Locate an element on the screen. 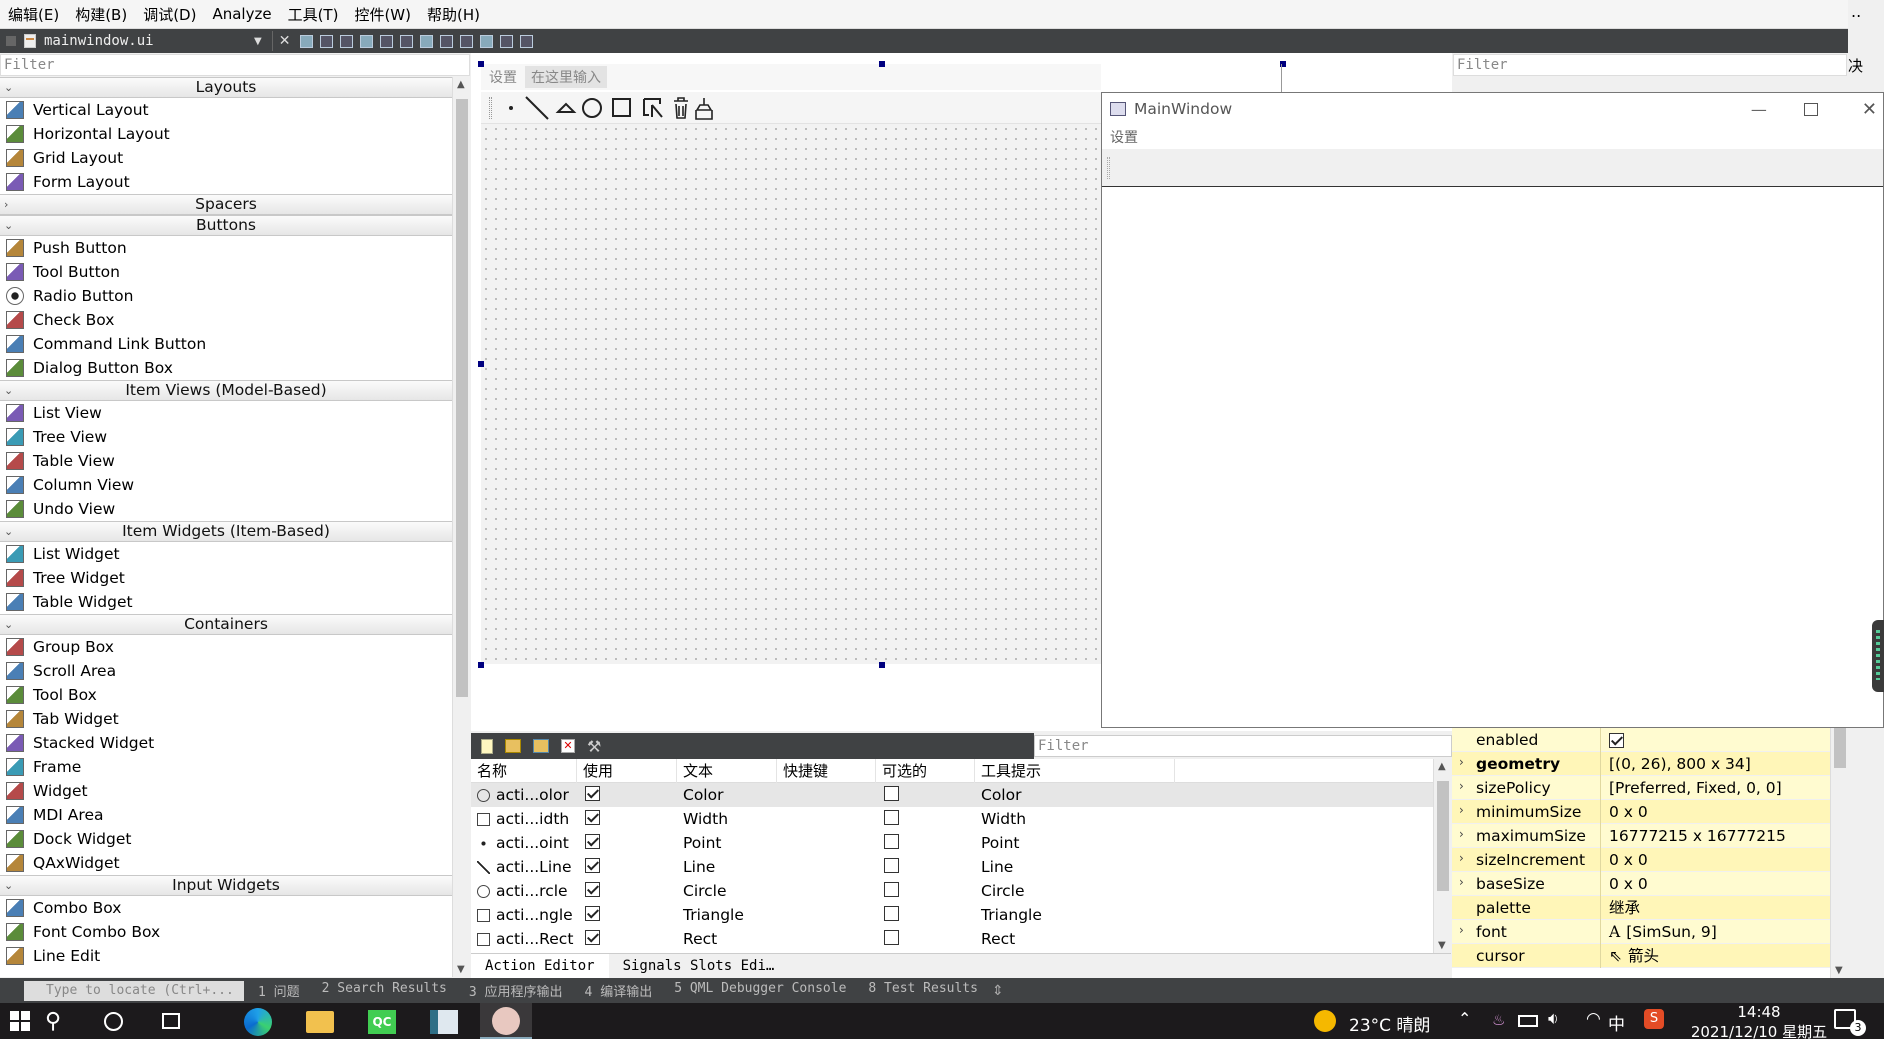 The width and height of the screenshot is (1884, 1039). menu-analyze: Analyze is located at coordinates (241, 14).